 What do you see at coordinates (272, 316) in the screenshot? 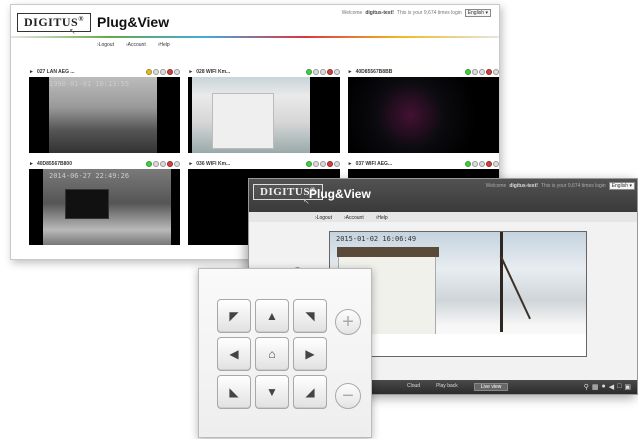
I see `pan-up-button: ▲` at bounding box center [272, 316].